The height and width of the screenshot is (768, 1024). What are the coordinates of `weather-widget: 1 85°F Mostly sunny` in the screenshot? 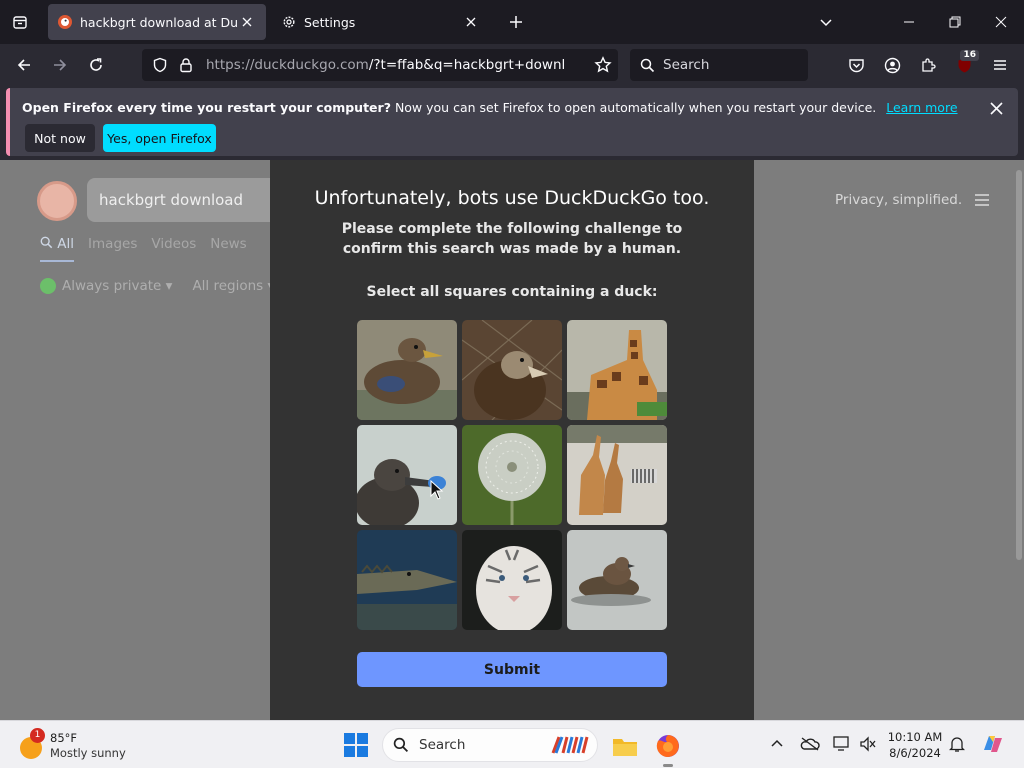 It's located at (88, 745).